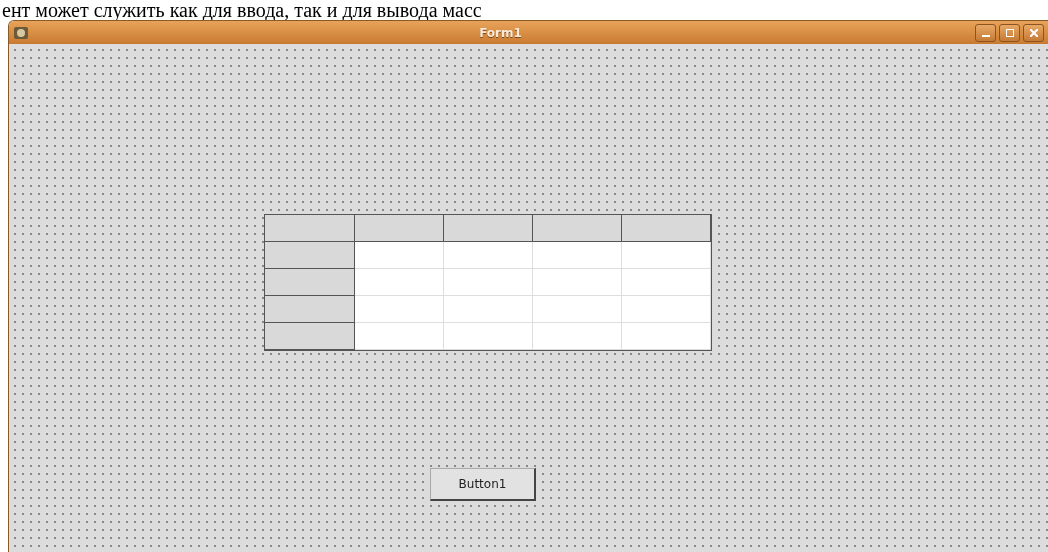 The height and width of the screenshot is (552, 1048). I want to click on window-title: Form1, so click(500, 32).